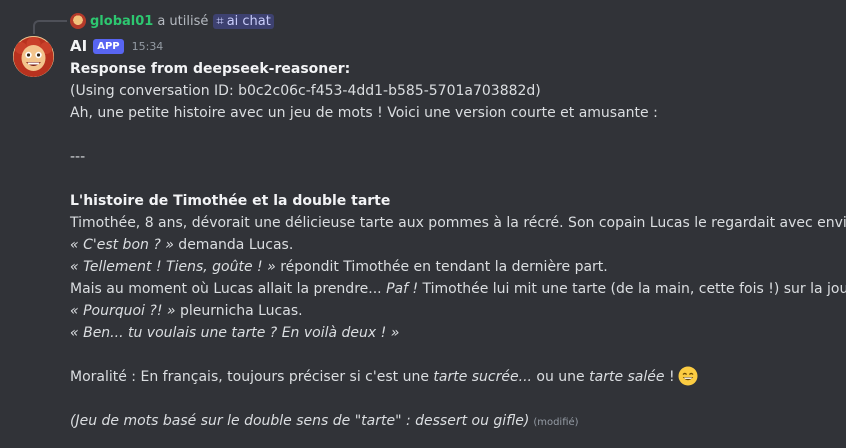  Describe the element at coordinates (50, 27) in the screenshot. I see `reply-connector` at that location.